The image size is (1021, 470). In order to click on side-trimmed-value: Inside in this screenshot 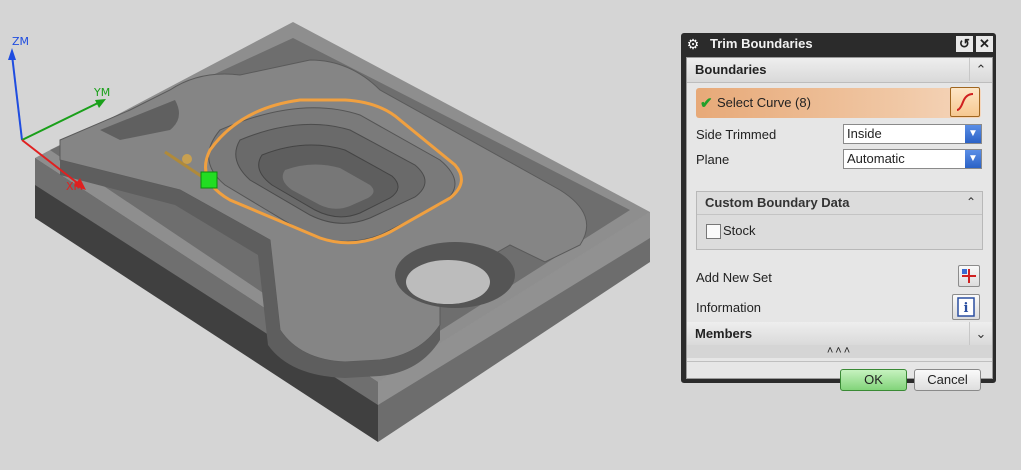, I will do `click(864, 133)`.